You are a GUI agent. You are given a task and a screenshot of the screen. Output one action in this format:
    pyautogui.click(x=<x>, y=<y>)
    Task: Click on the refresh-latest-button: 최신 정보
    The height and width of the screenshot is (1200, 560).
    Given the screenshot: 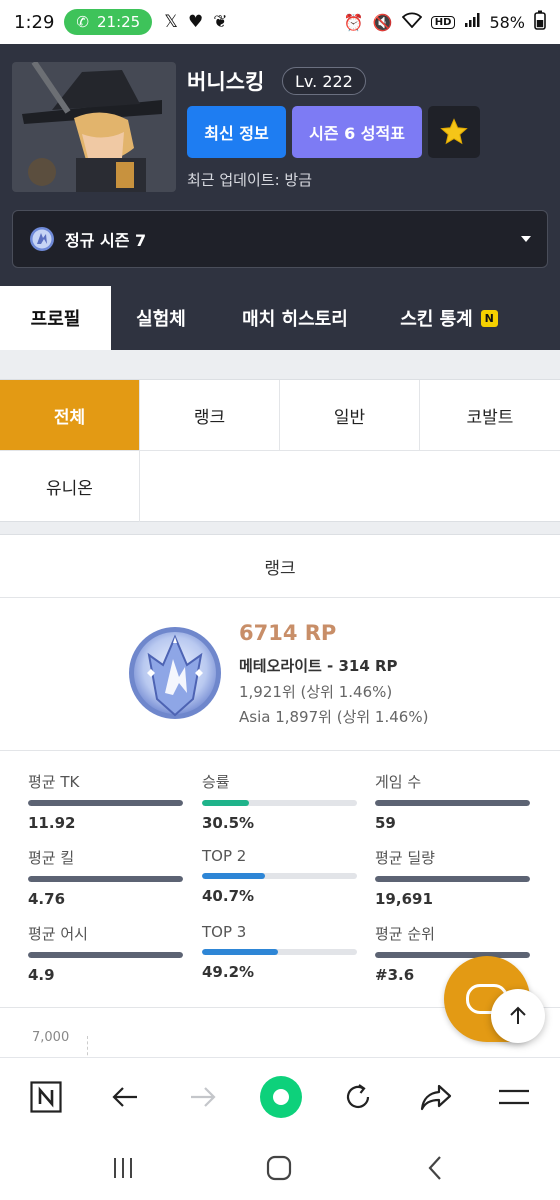 What is the action you would take?
    pyautogui.click(x=236, y=132)
    